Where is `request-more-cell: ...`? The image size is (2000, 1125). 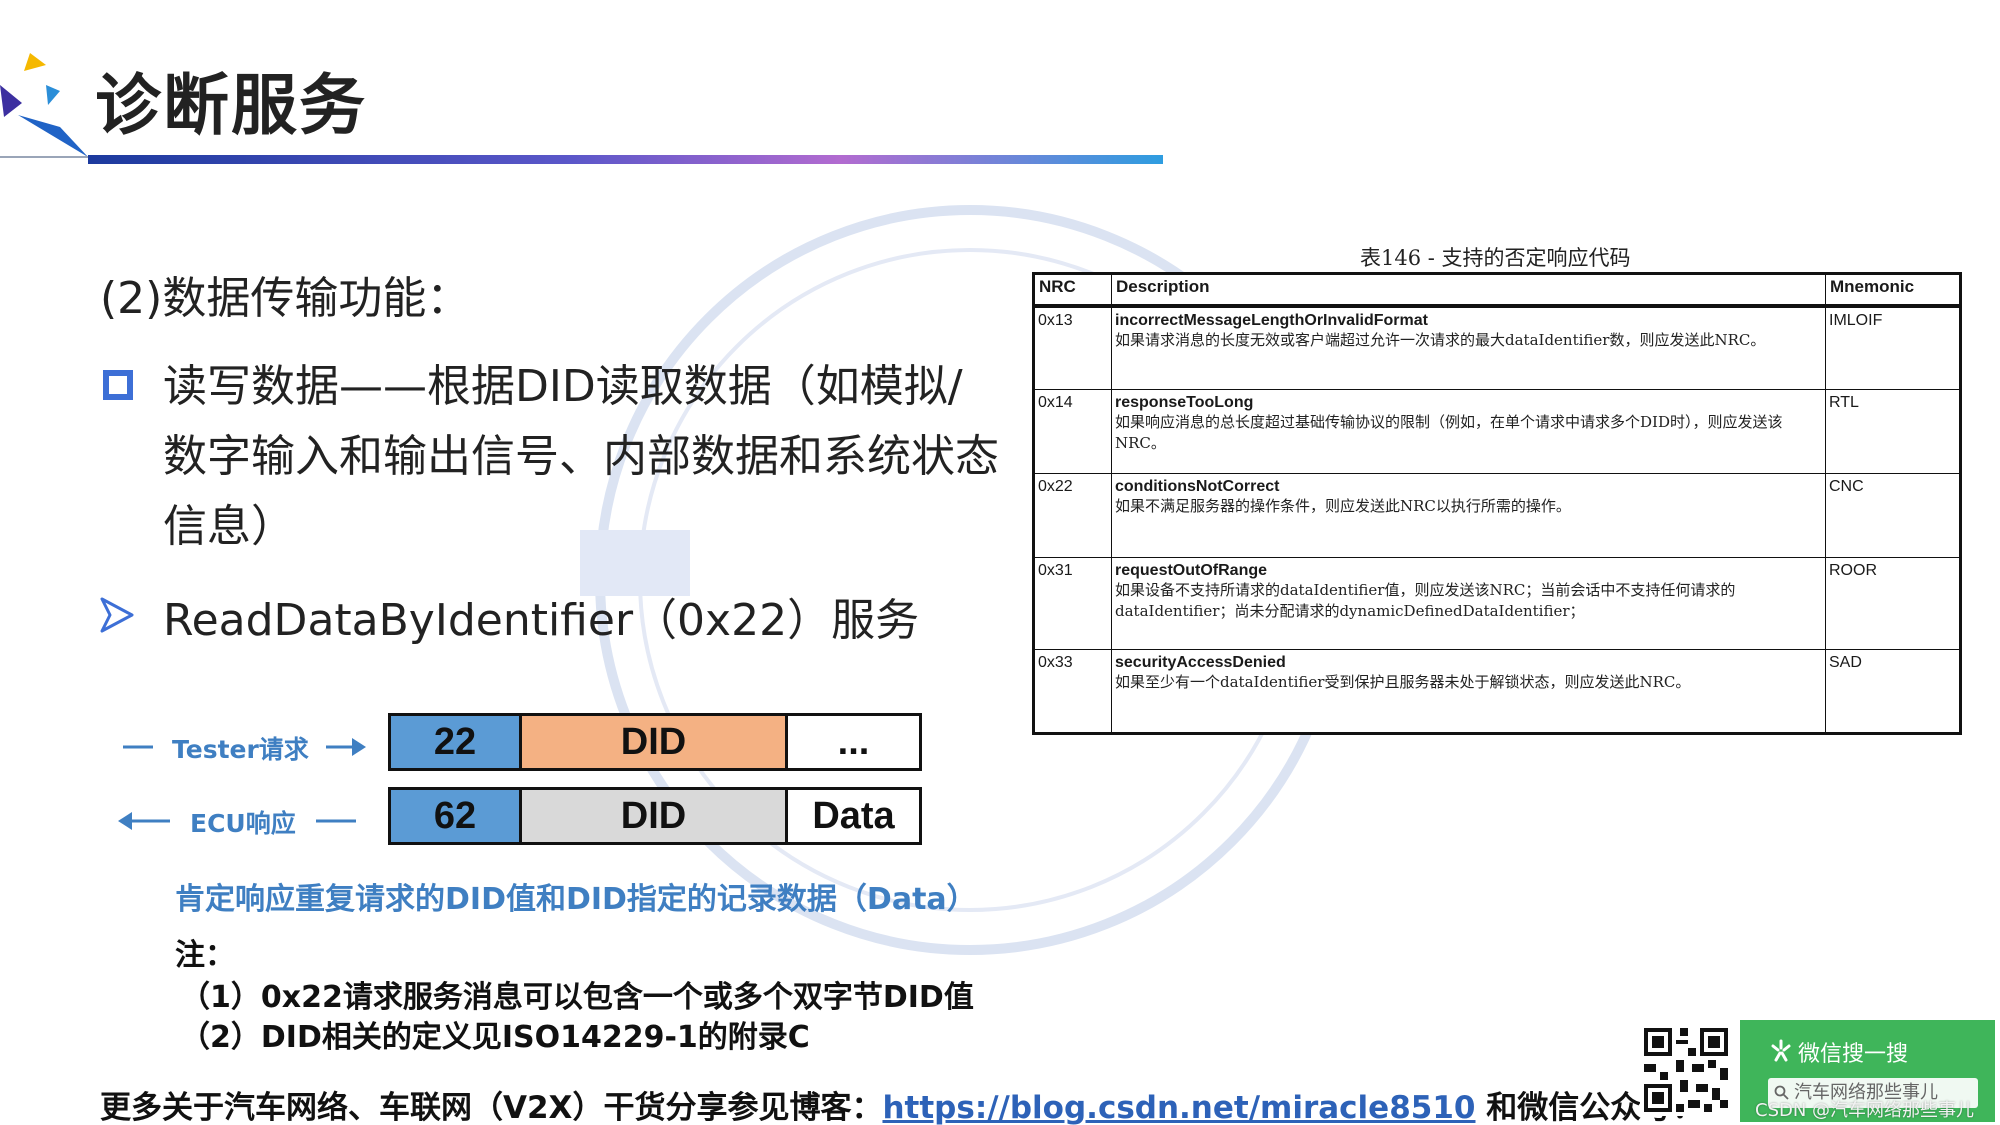 request-more-cell: ... is located at coordinates (853, 742).